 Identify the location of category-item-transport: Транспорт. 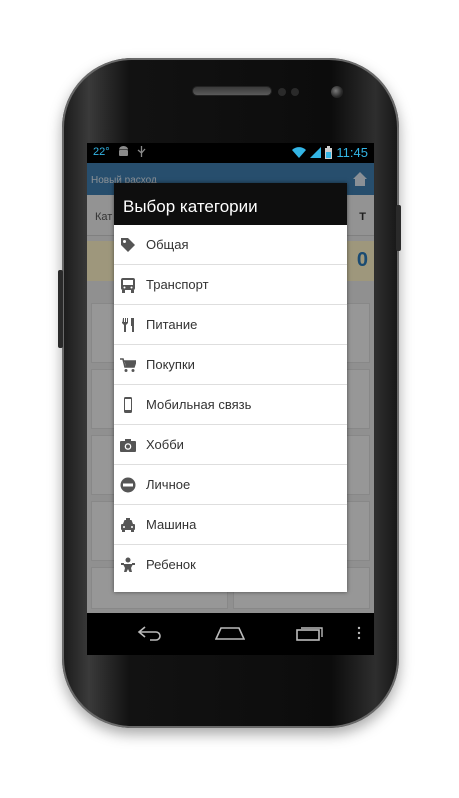
(230, 285).